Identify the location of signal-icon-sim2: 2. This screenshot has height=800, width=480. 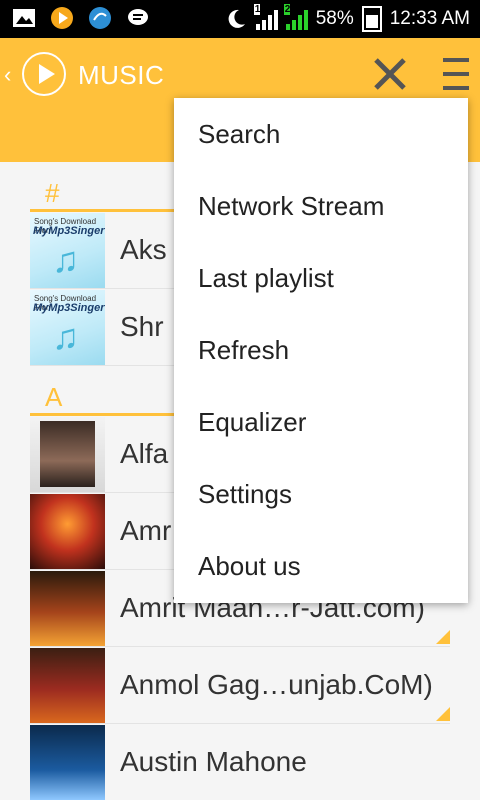
(295, 17).